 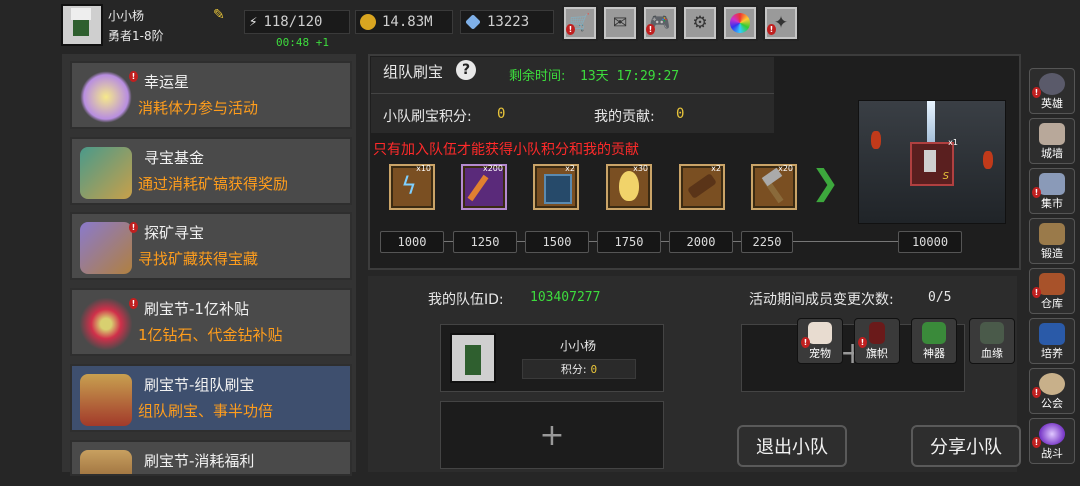 What do you see at coordinates (630, 76) in the screenshot?
I see `remaining-time-value: 13天 17:29:27` at bounding box center [630, 76].